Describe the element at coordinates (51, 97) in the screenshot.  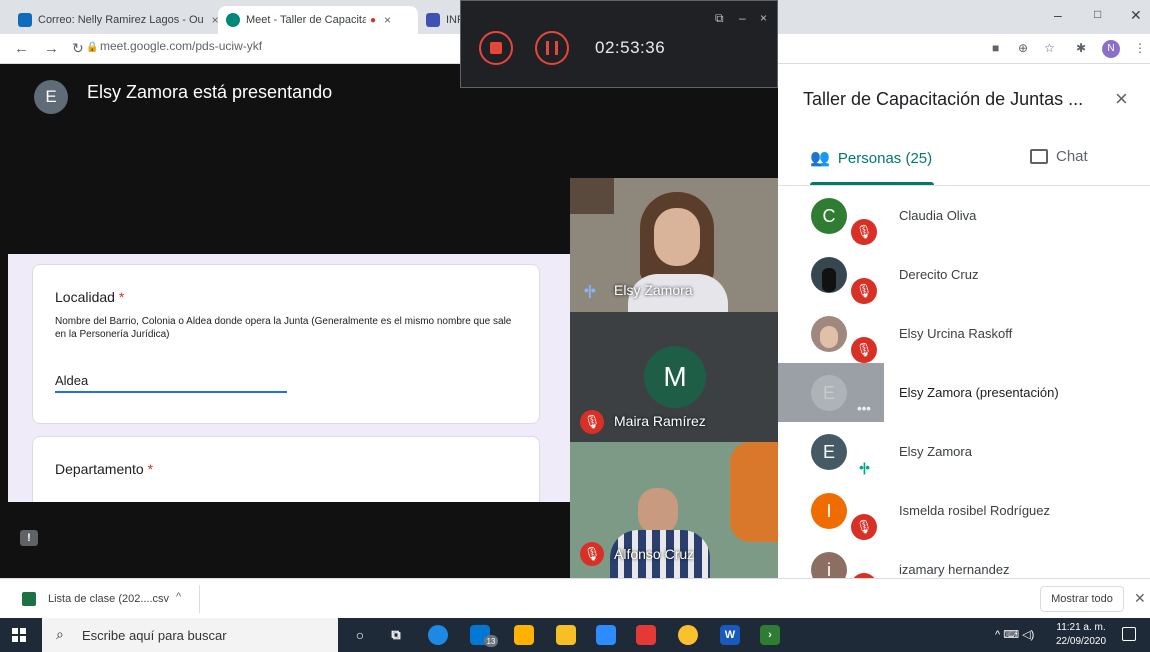
I see `presenter-avatar: E` at that location.